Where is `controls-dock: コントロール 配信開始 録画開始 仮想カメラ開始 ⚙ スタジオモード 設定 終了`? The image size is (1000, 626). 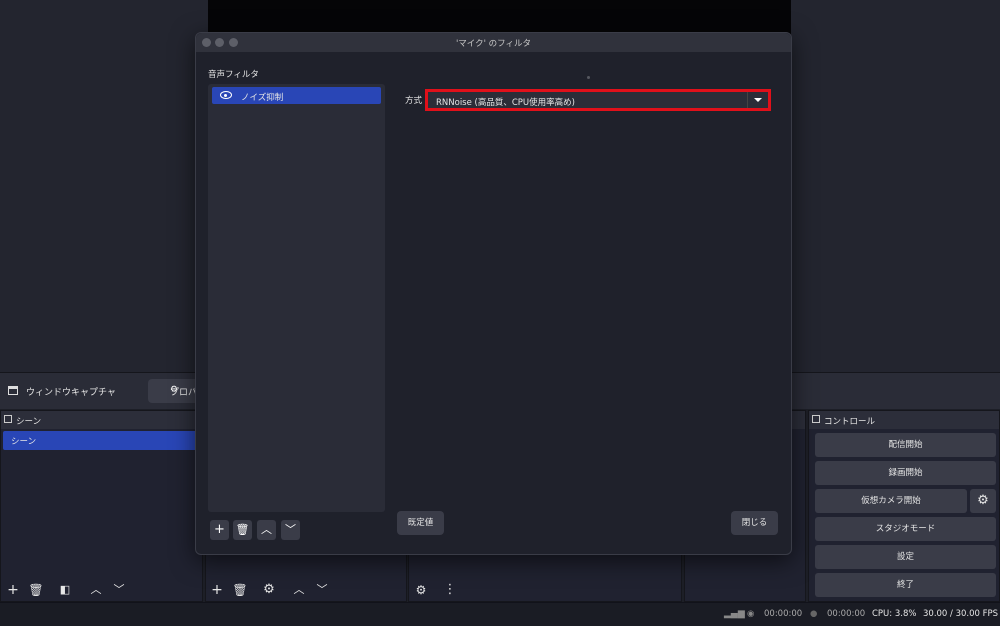
controls-dock: コントロール 配信開始 録画開始 仮想カメラ開始 ⚙ スタジオモード 設定 終了 is located at coordinates (904, 506).